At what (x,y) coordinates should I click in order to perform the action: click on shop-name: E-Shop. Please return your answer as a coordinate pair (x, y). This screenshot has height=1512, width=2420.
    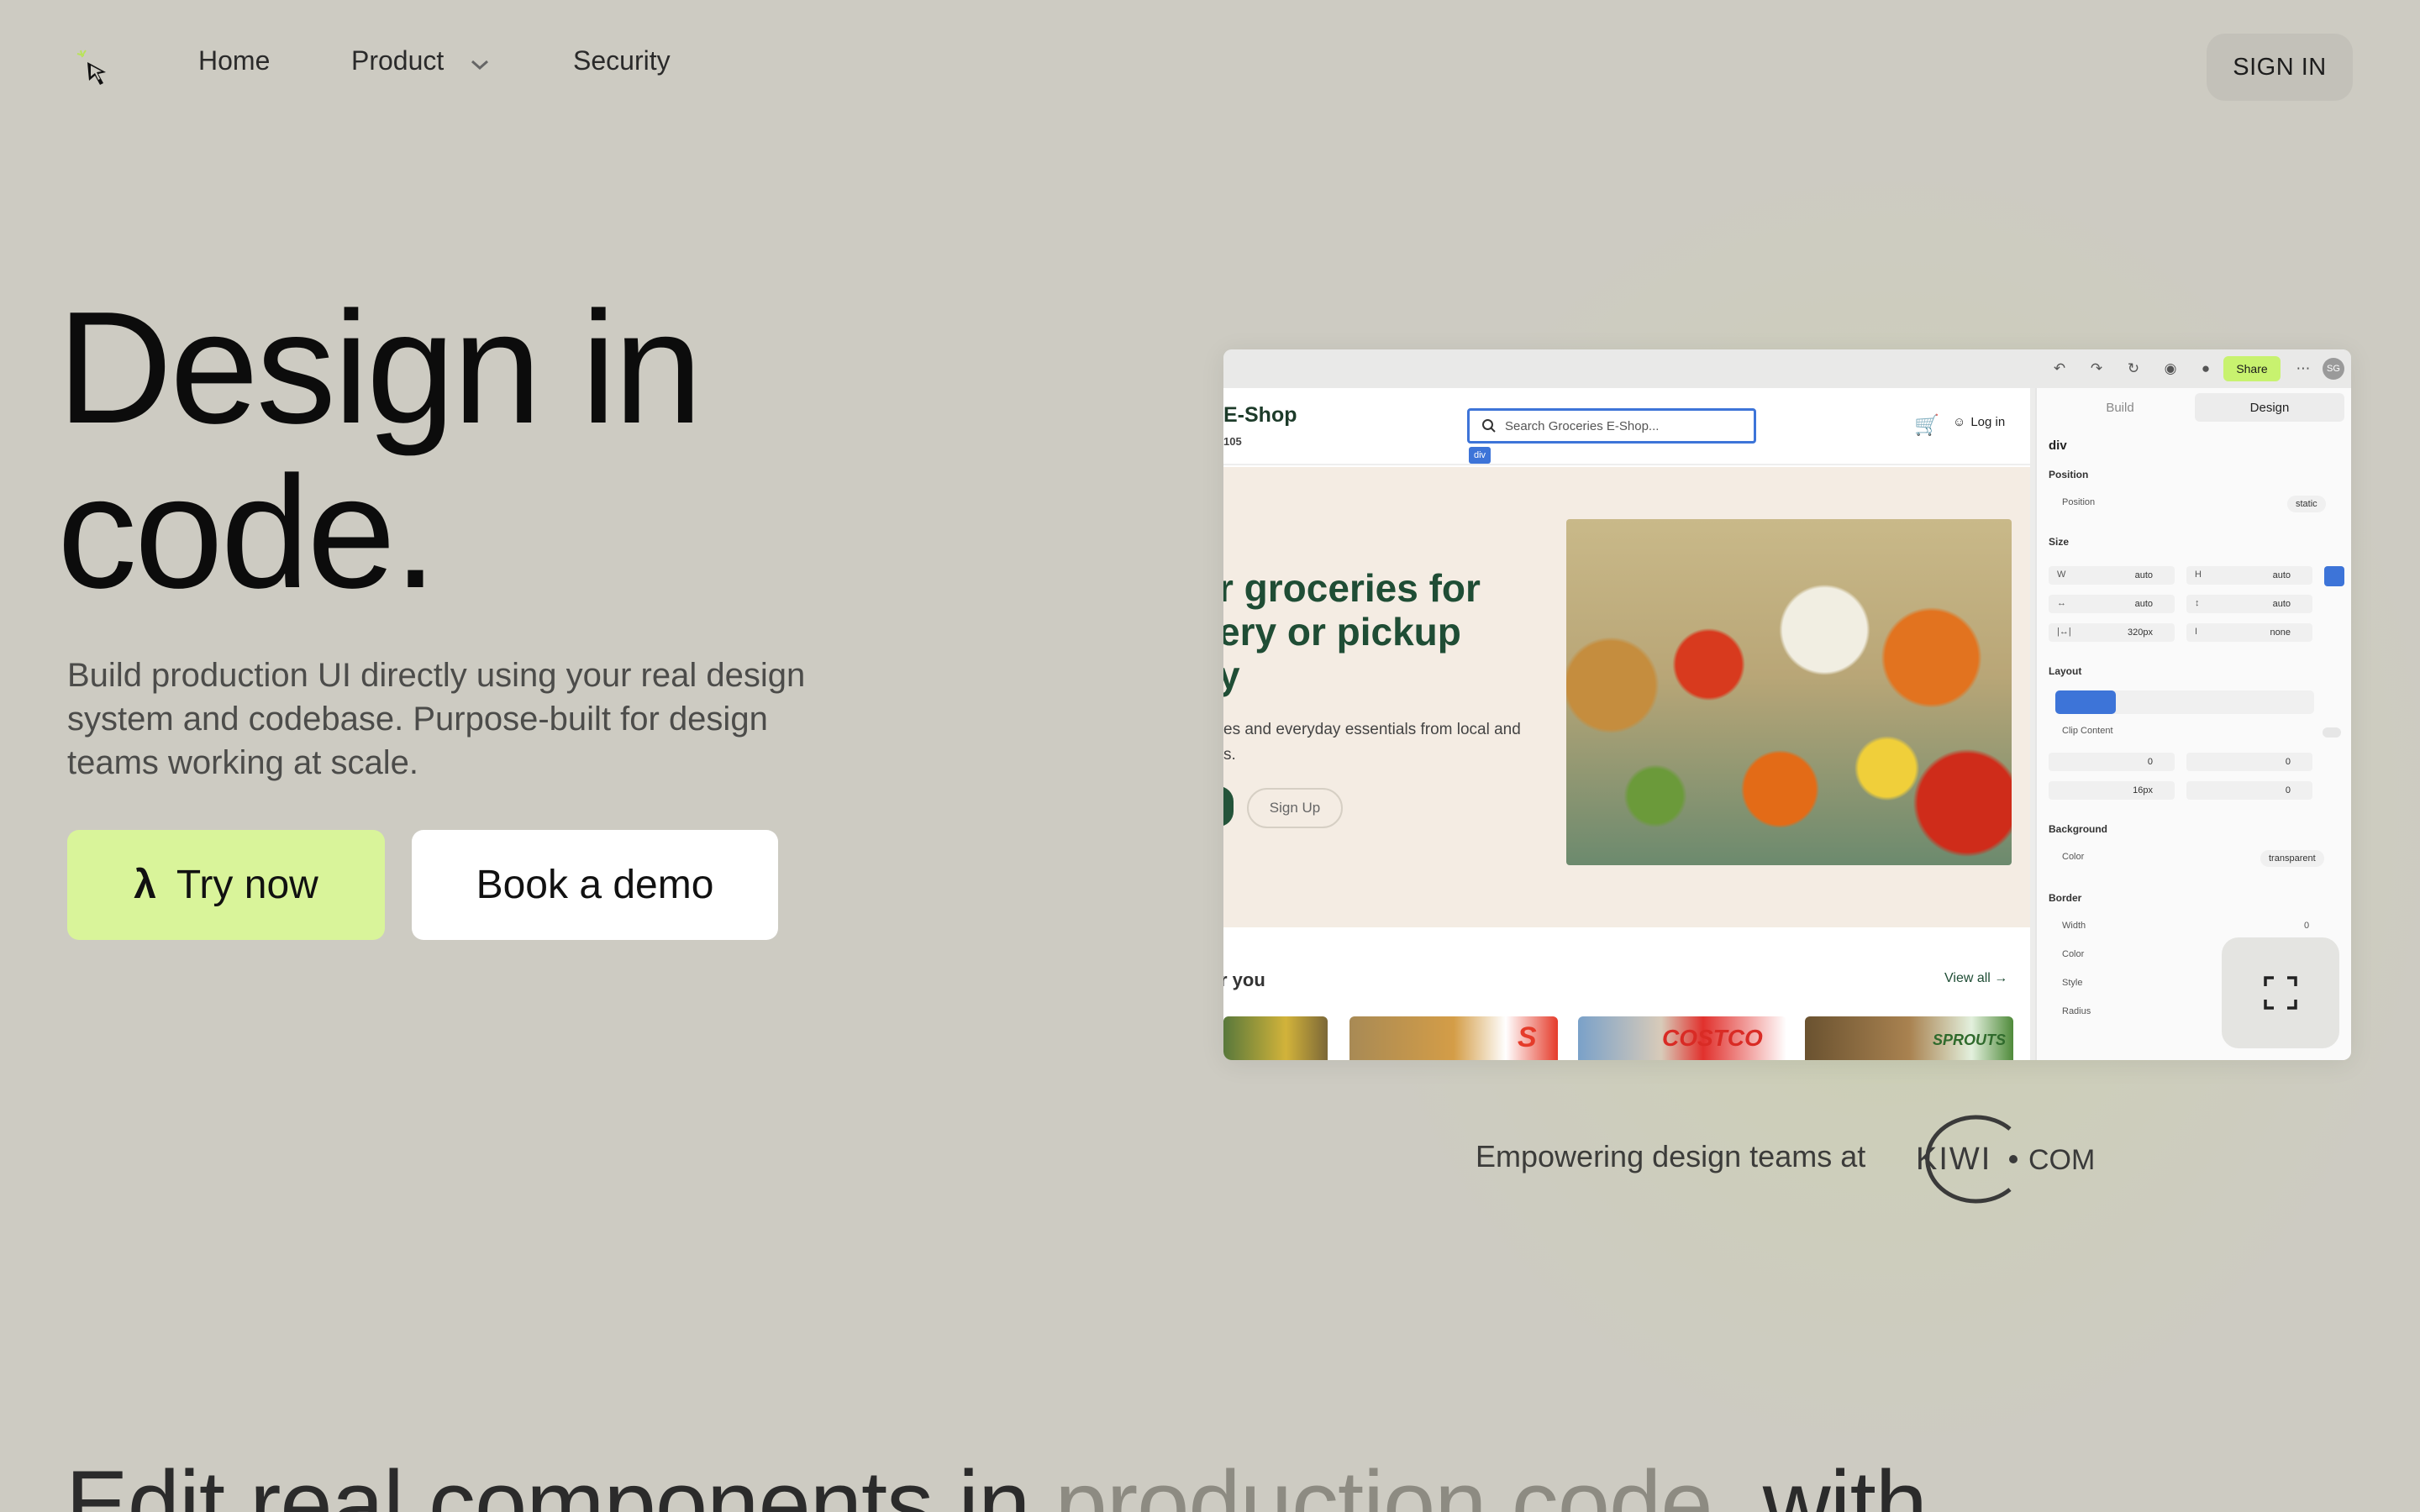
    Looking at the image, I should click on (1260, 415).